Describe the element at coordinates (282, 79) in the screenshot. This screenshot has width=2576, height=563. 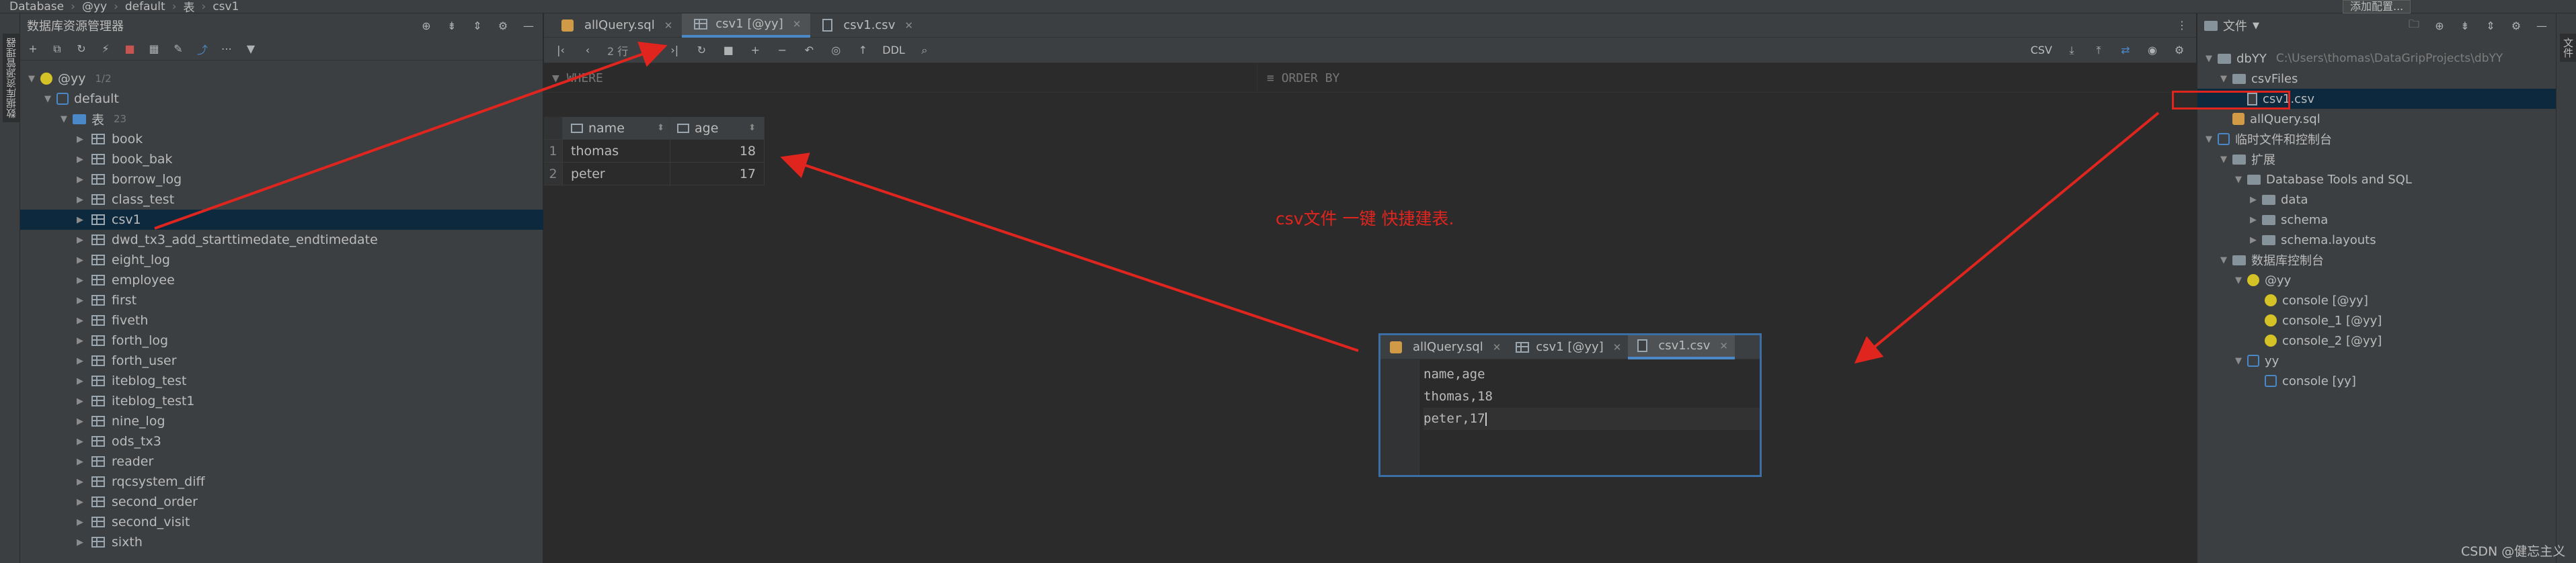
I see `tree-datasource: ▼ @yy 1/2` at that location.